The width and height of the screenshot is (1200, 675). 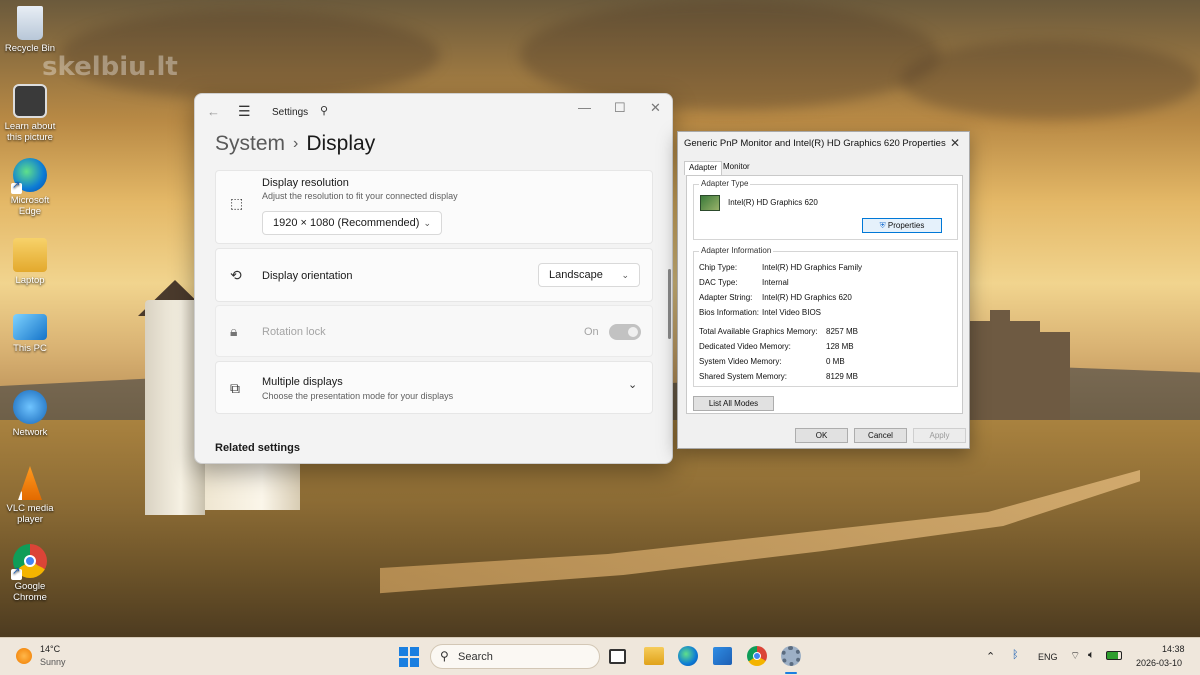 What do you see at coordinates (30, 432) in the screenshot?
I see `desktop-icon-label: Network` at bounding box center [30, 432].